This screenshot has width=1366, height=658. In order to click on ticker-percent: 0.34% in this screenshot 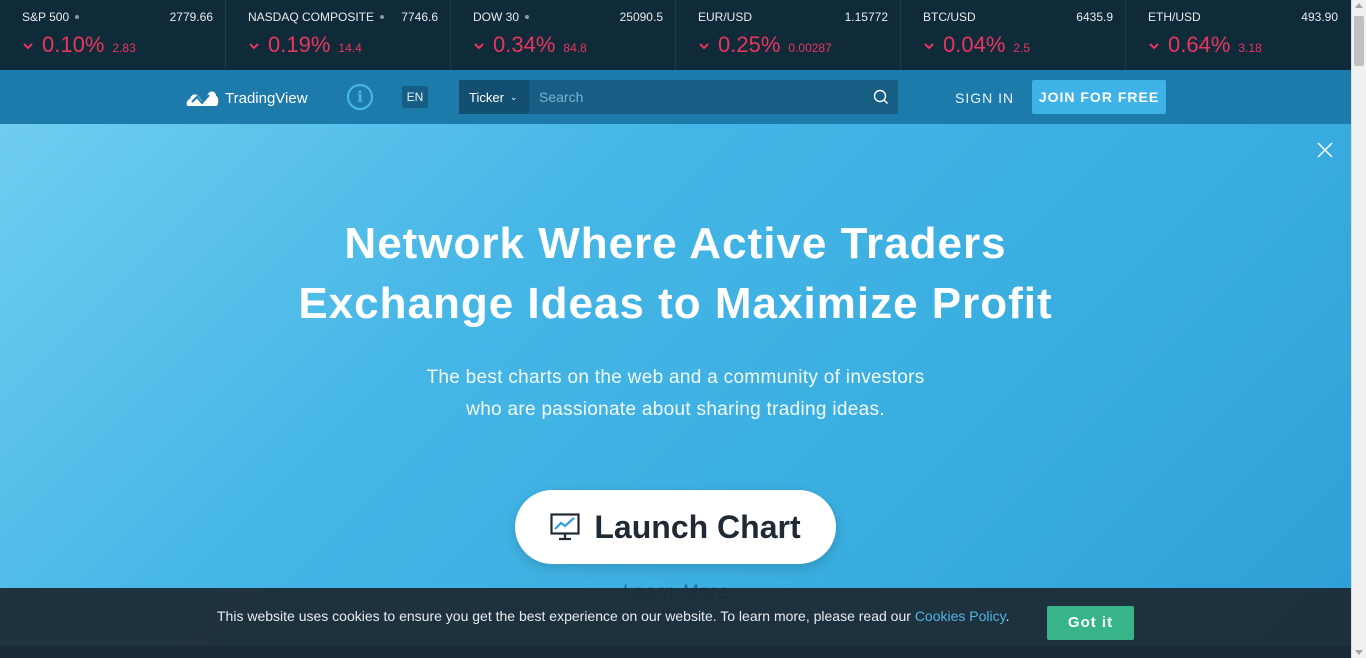, I will do `click(524, 44)`.